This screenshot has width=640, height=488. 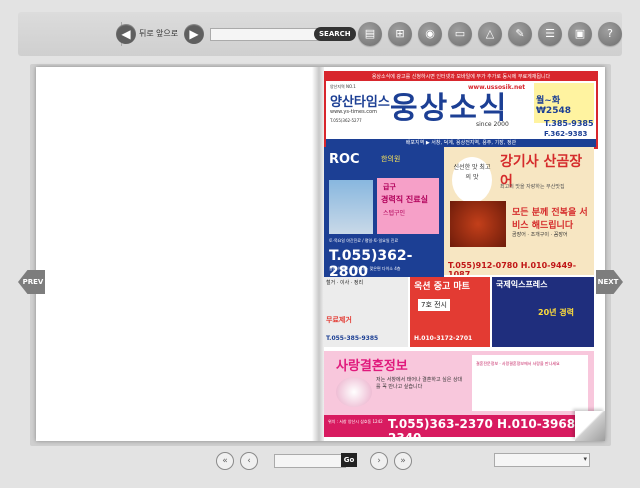 I want to click on wedding-description: 저는 서창에서 태어나 결혼하고 싶은 상대를 꼭 만나고 싶습니다, so click(x=419, y=383).